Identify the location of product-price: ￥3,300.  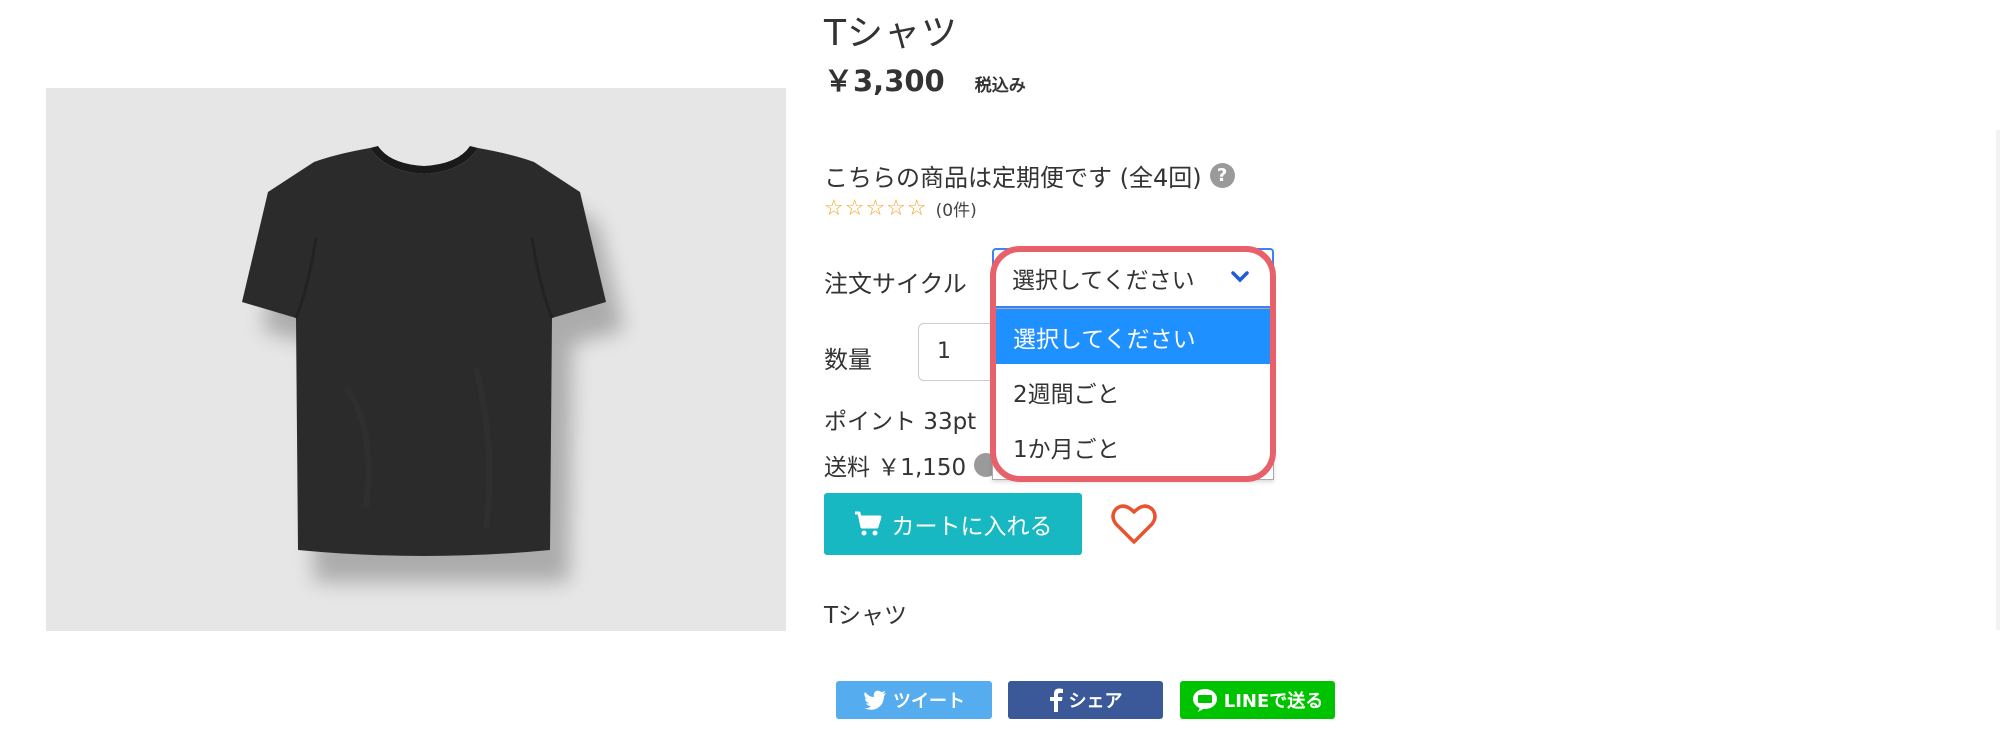
(884, 81).